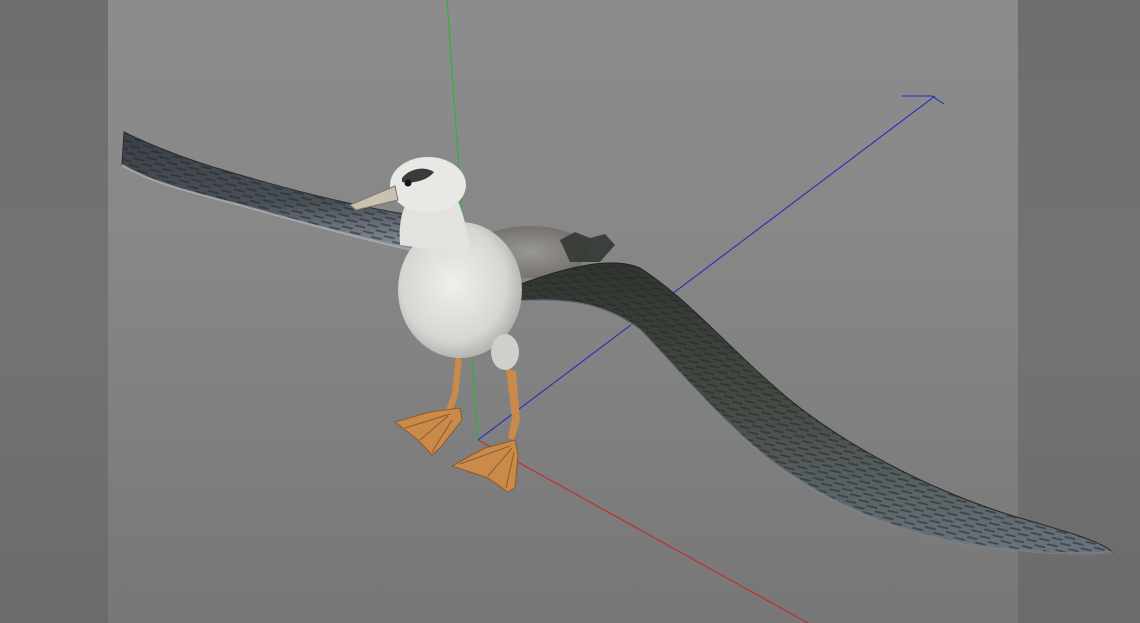  I want to click on left-wing, so click(267, 191).